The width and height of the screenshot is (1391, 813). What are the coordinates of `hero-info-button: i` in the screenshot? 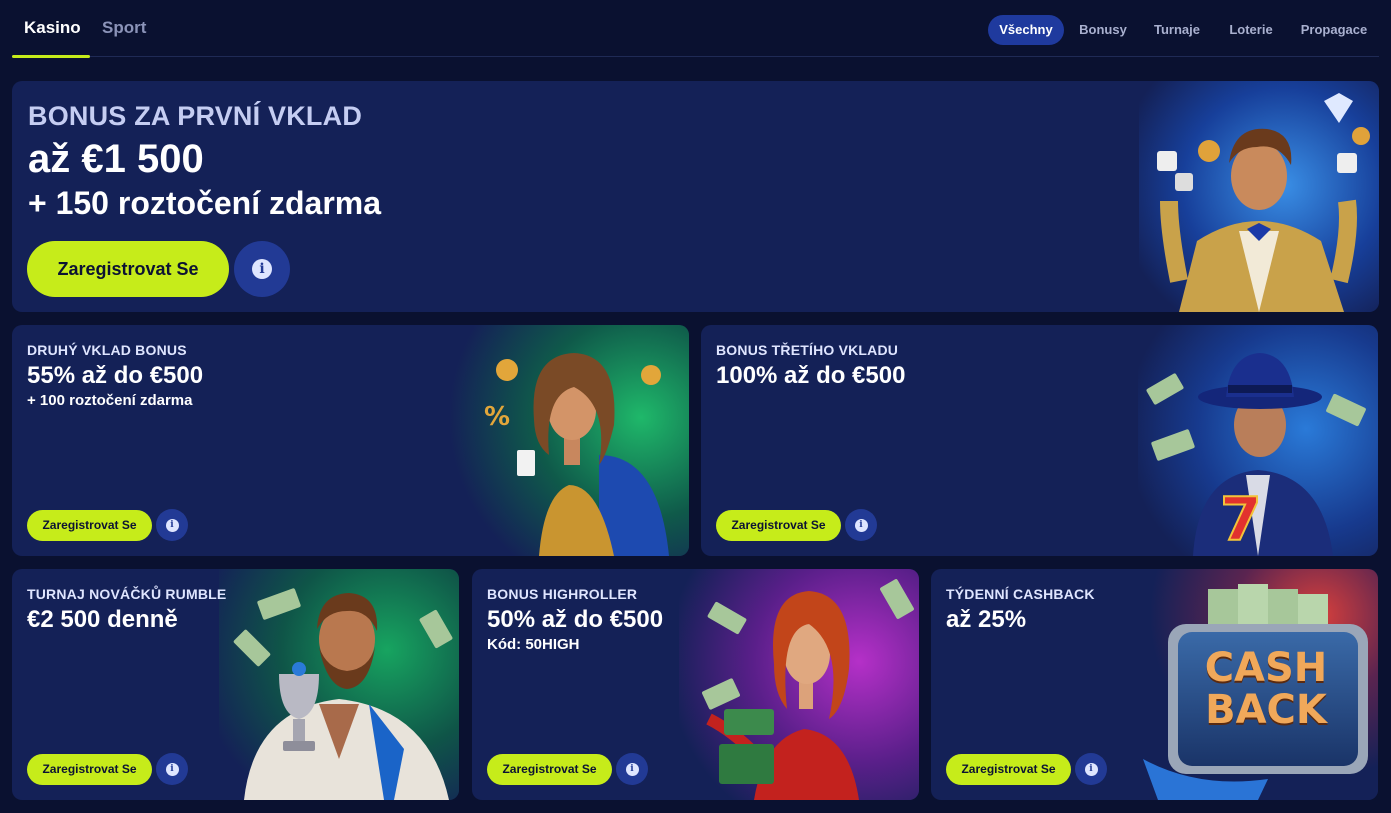 It's located at (262, 269).